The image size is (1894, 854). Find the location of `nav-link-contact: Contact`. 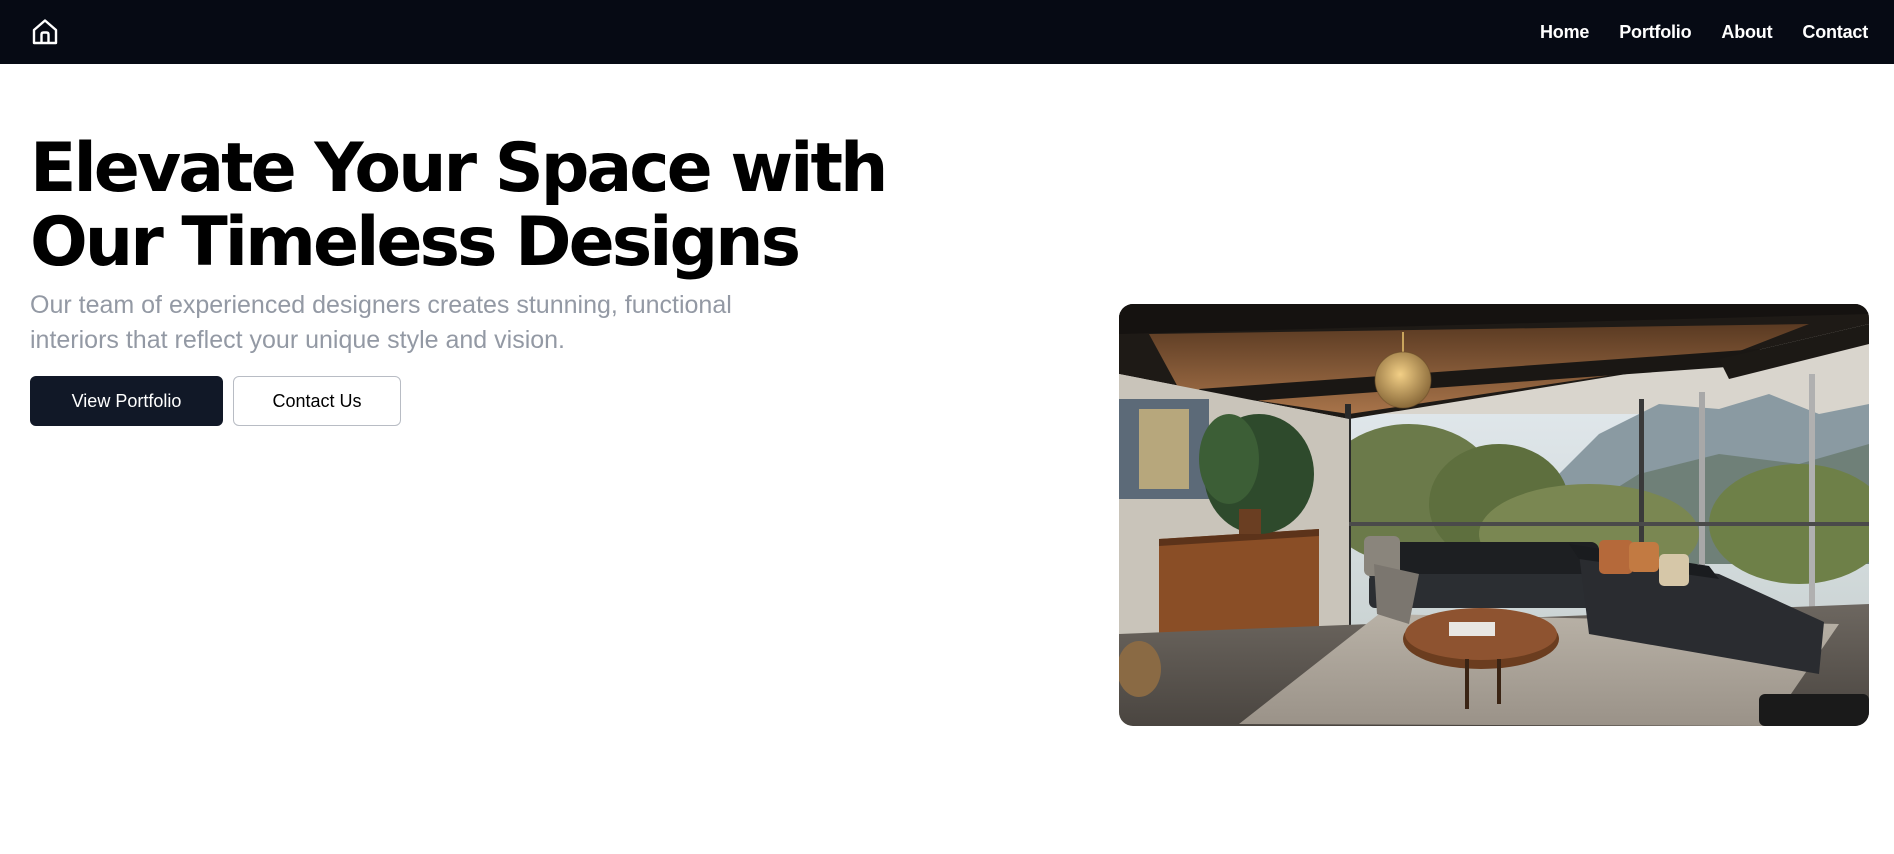

nav-link-contact: Contact is located at coordinates (1835, 32).